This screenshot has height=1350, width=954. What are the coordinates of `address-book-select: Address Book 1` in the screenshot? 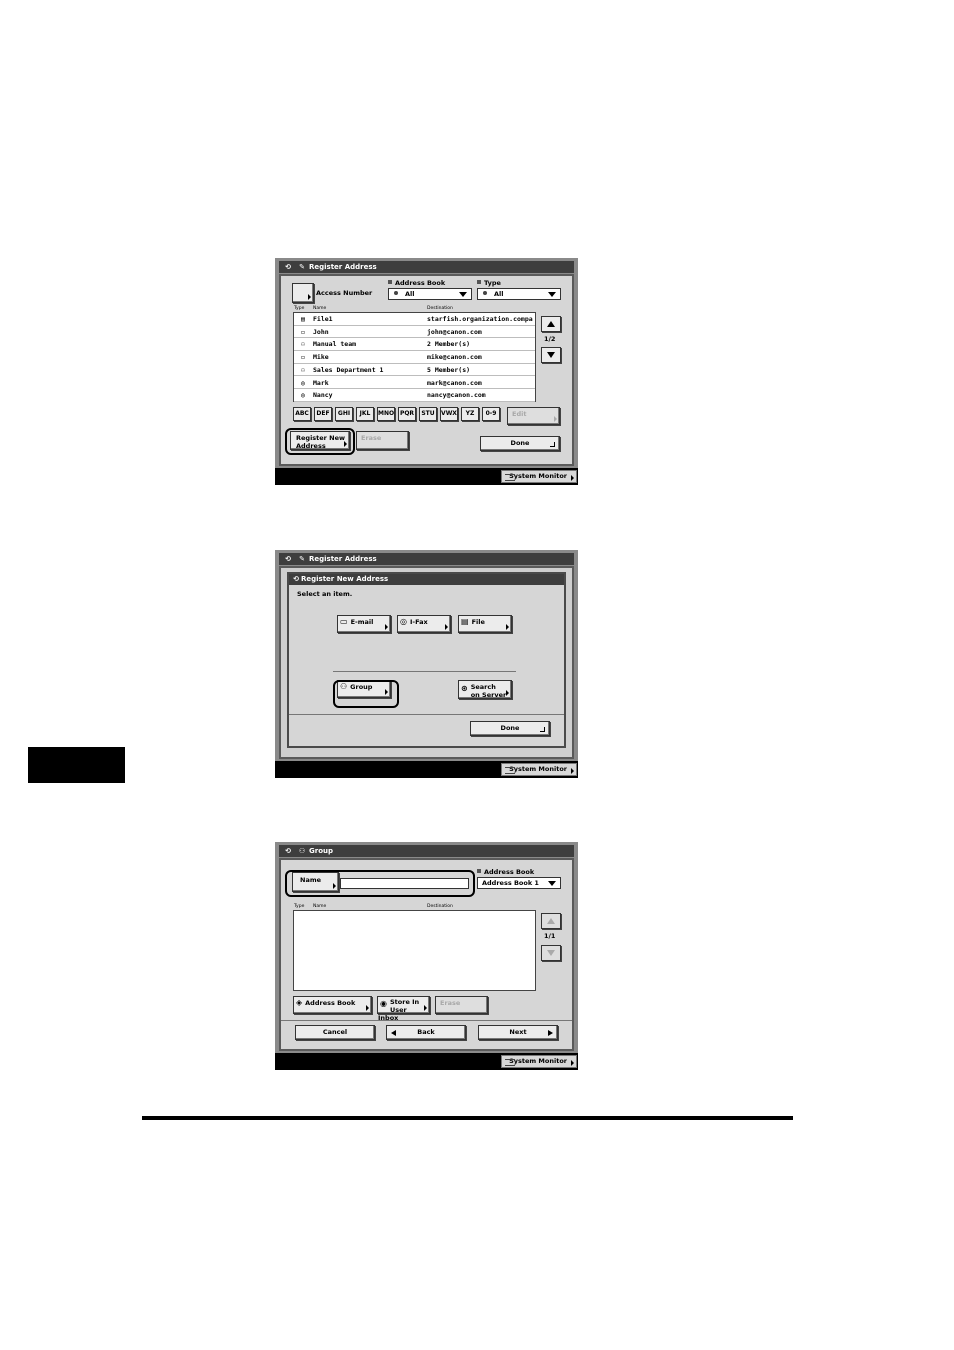 It's located at (519, 883).